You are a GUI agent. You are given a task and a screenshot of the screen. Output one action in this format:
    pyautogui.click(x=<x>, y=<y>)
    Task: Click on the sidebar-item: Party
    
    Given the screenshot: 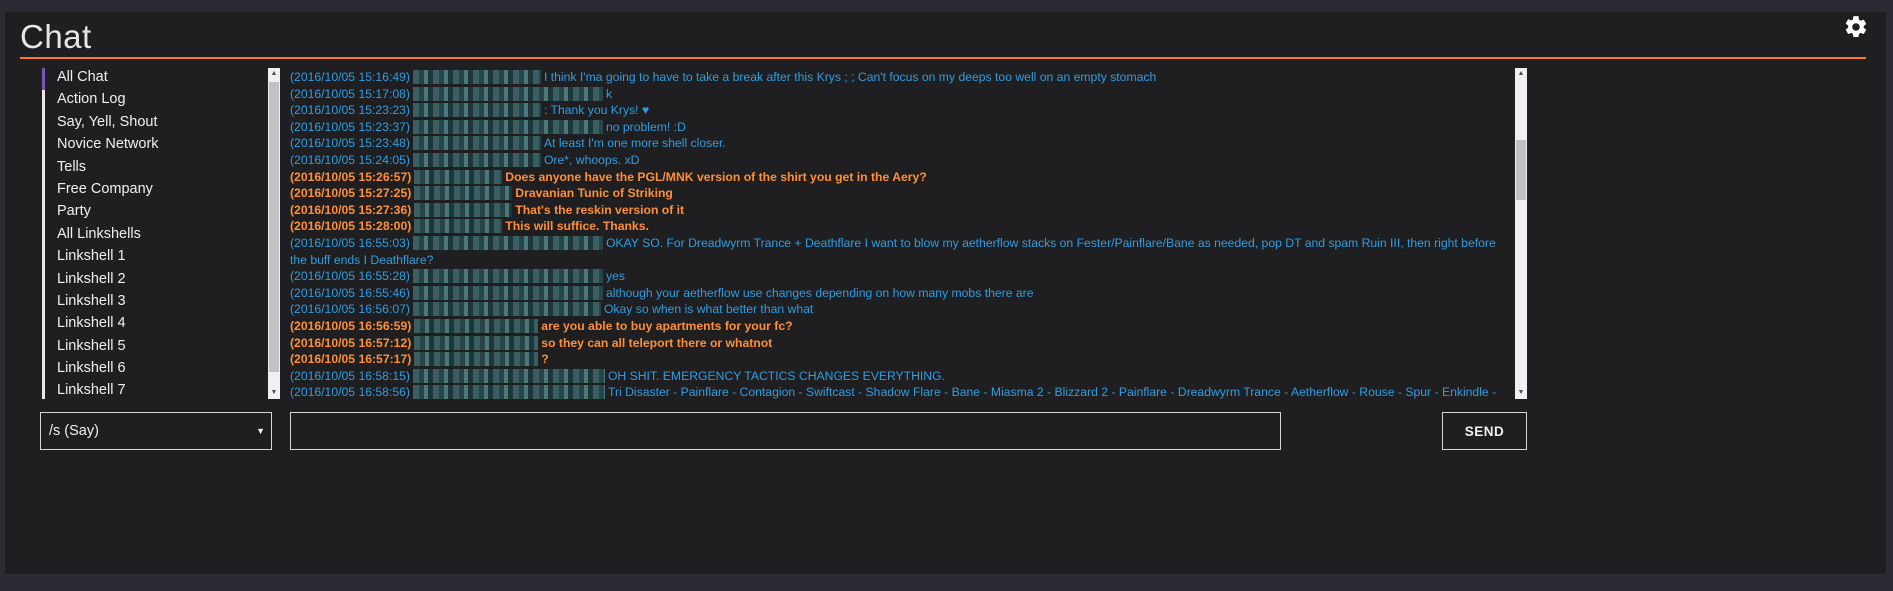 What is the action you would take?
    pyautogui.click(x=154, y=213)
    